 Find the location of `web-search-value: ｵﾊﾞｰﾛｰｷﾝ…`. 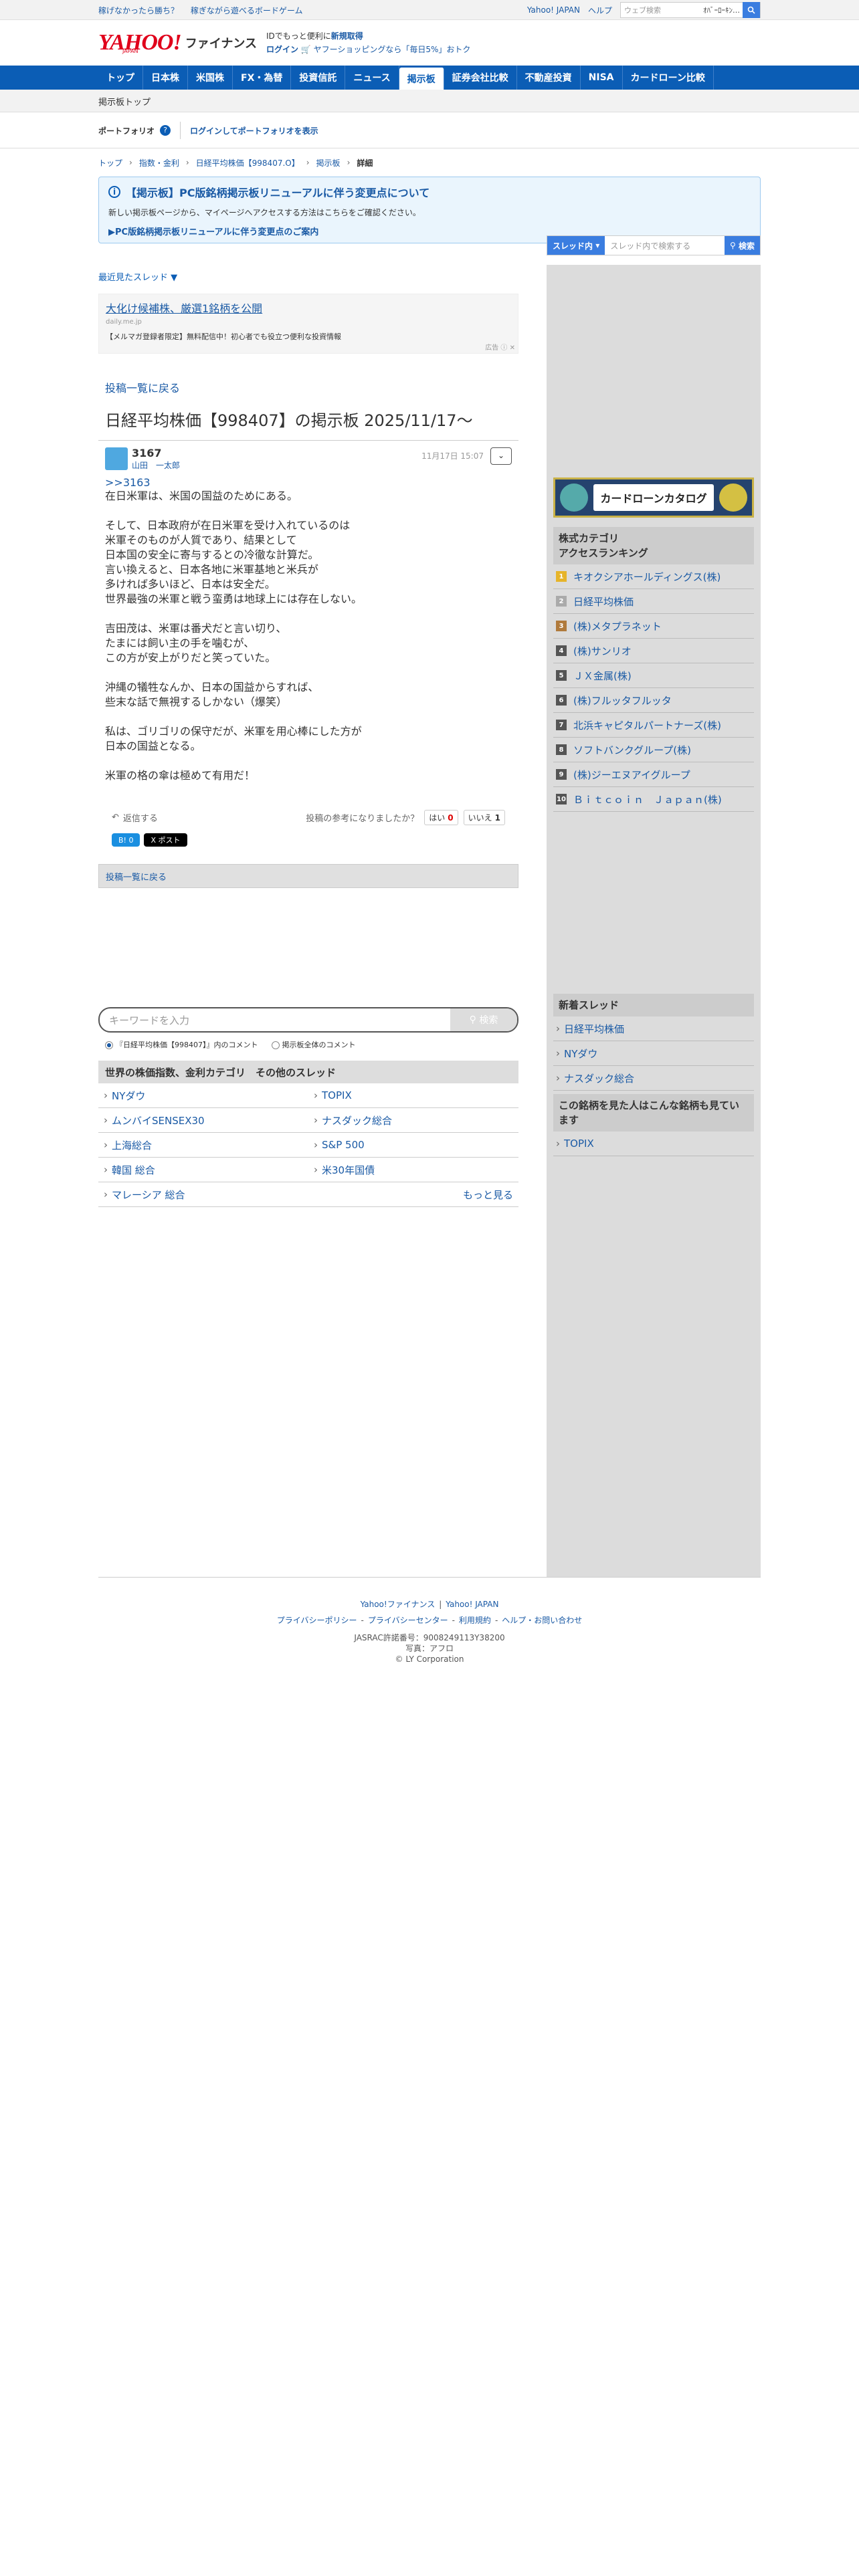

web-search-value: ｵﾊﾞｰﾛｰｷﾝ… is located at coordinates (721, 10).